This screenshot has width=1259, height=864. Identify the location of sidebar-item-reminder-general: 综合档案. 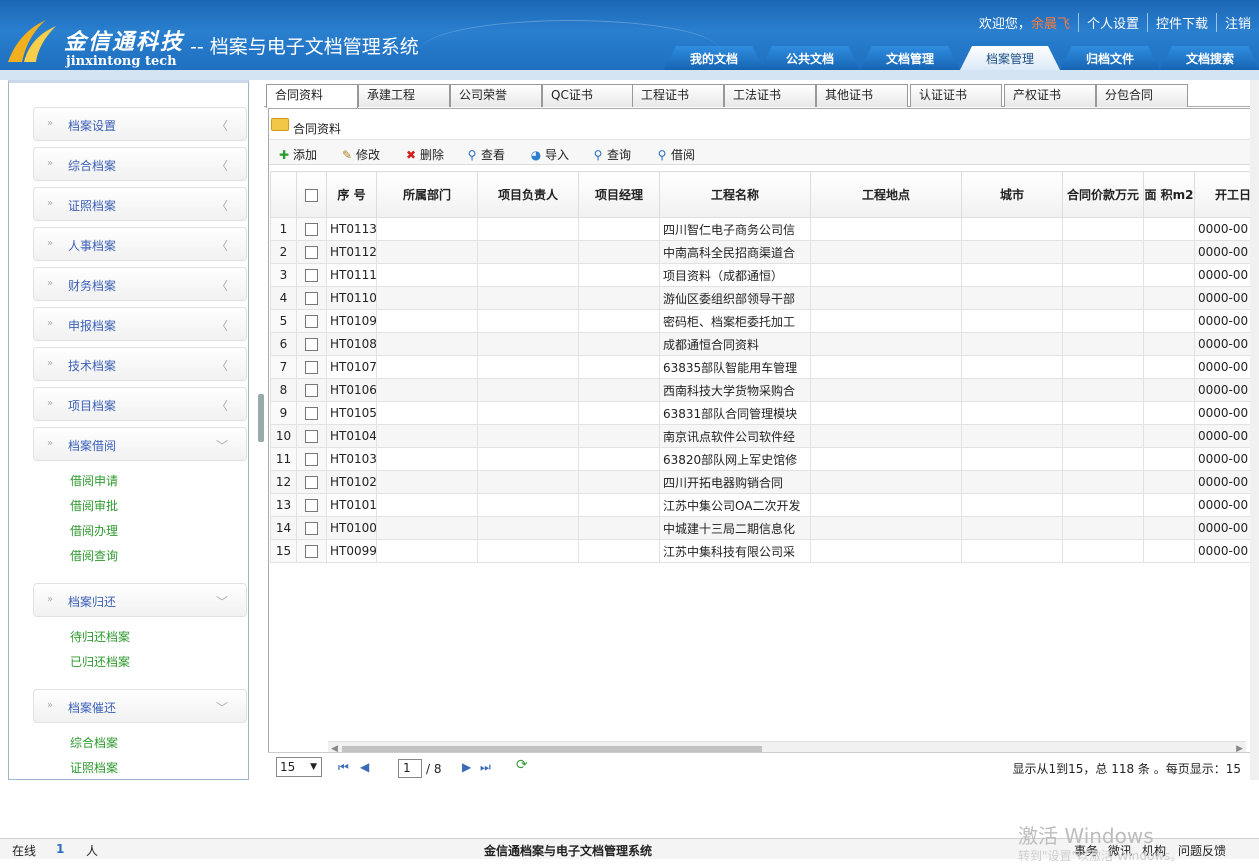
(94, 742).